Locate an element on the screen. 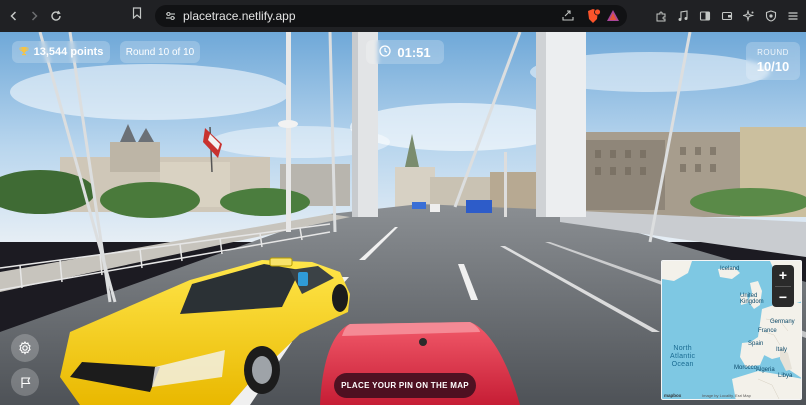  back-button is located at coordinates (14, 16).